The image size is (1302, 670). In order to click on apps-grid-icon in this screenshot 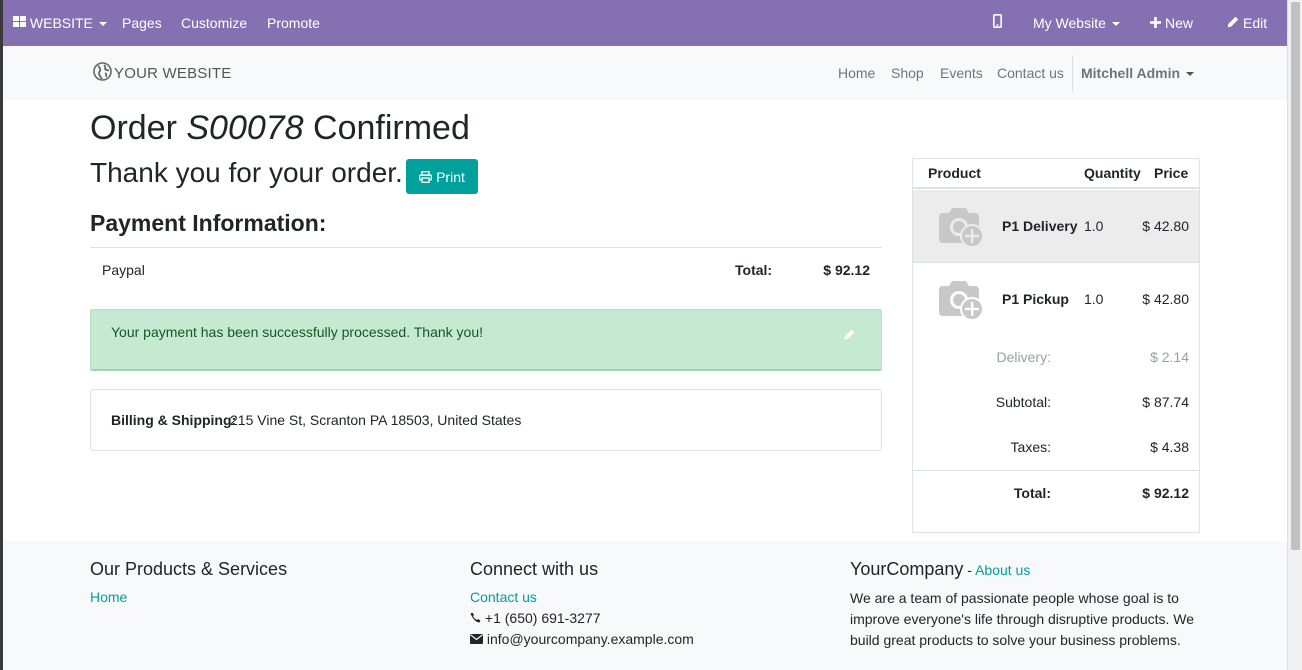, I will do `click(19, 23)`.